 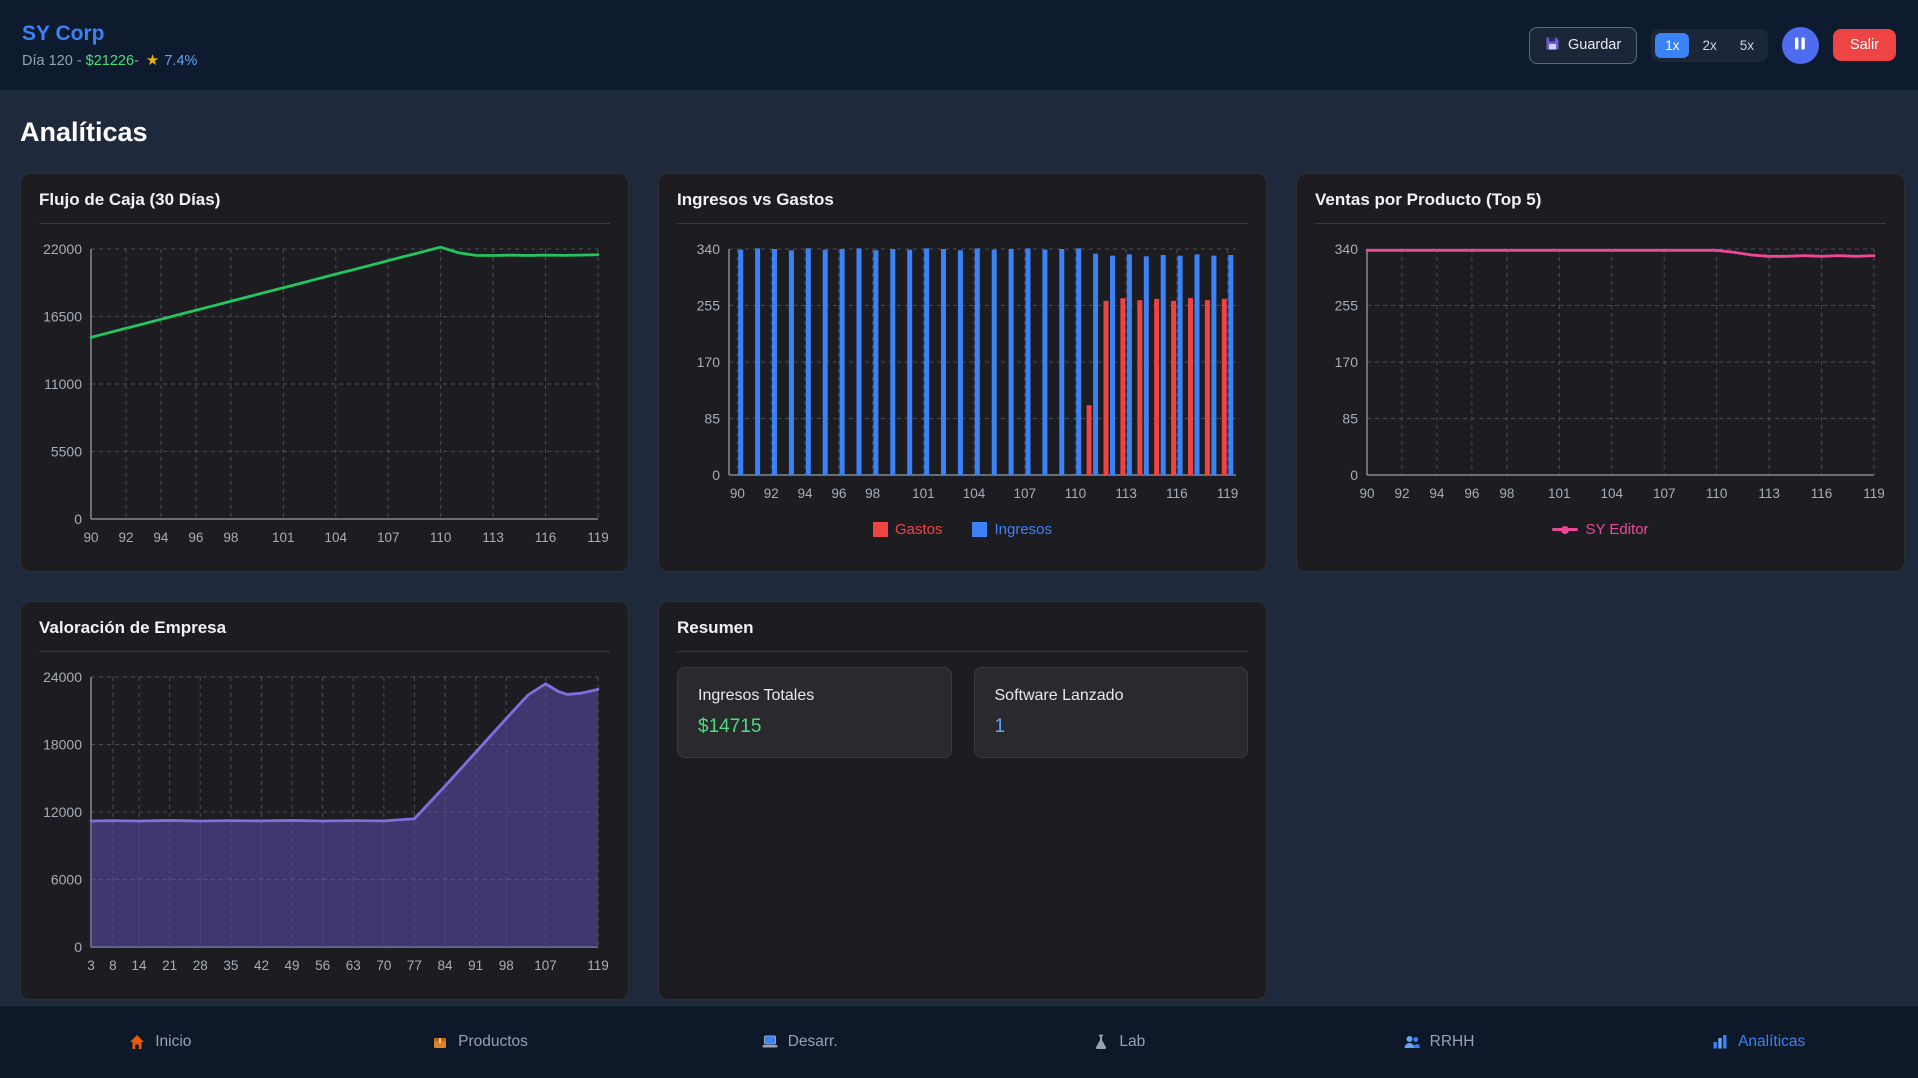 I want to click on legend-item-sy-editor: SY Editor, so click(x=1600, y=529).